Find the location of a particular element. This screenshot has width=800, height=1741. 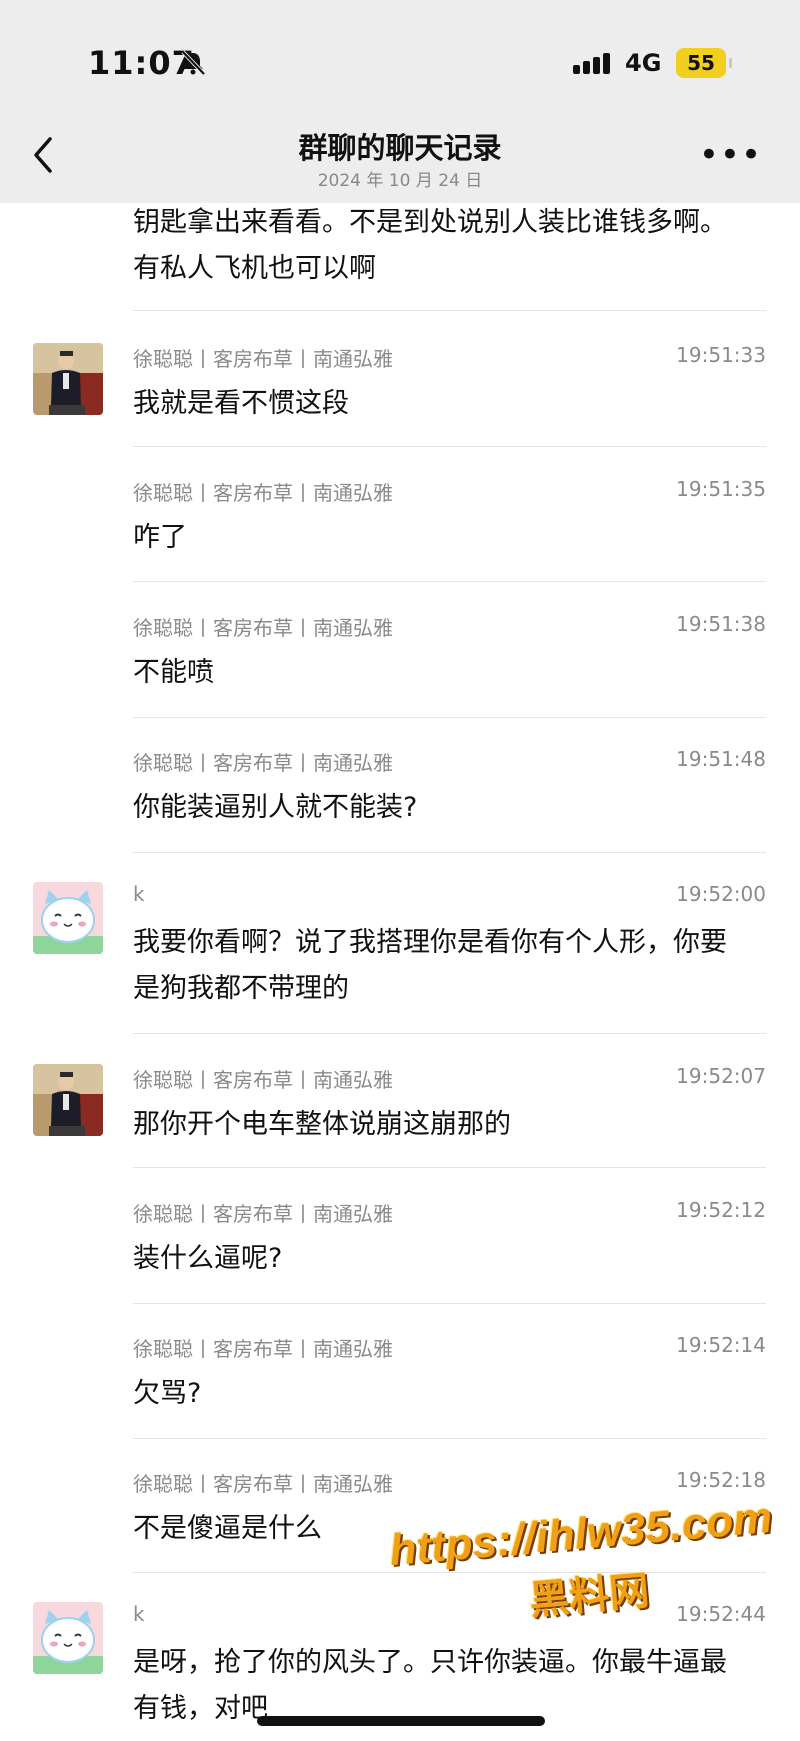

message-time: 19:52:12 is located at coordinates (721, 1210).